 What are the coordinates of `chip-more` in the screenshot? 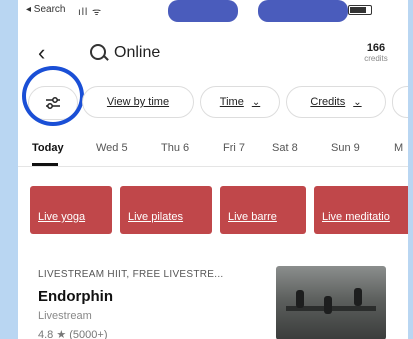 It's located at (400, 102).